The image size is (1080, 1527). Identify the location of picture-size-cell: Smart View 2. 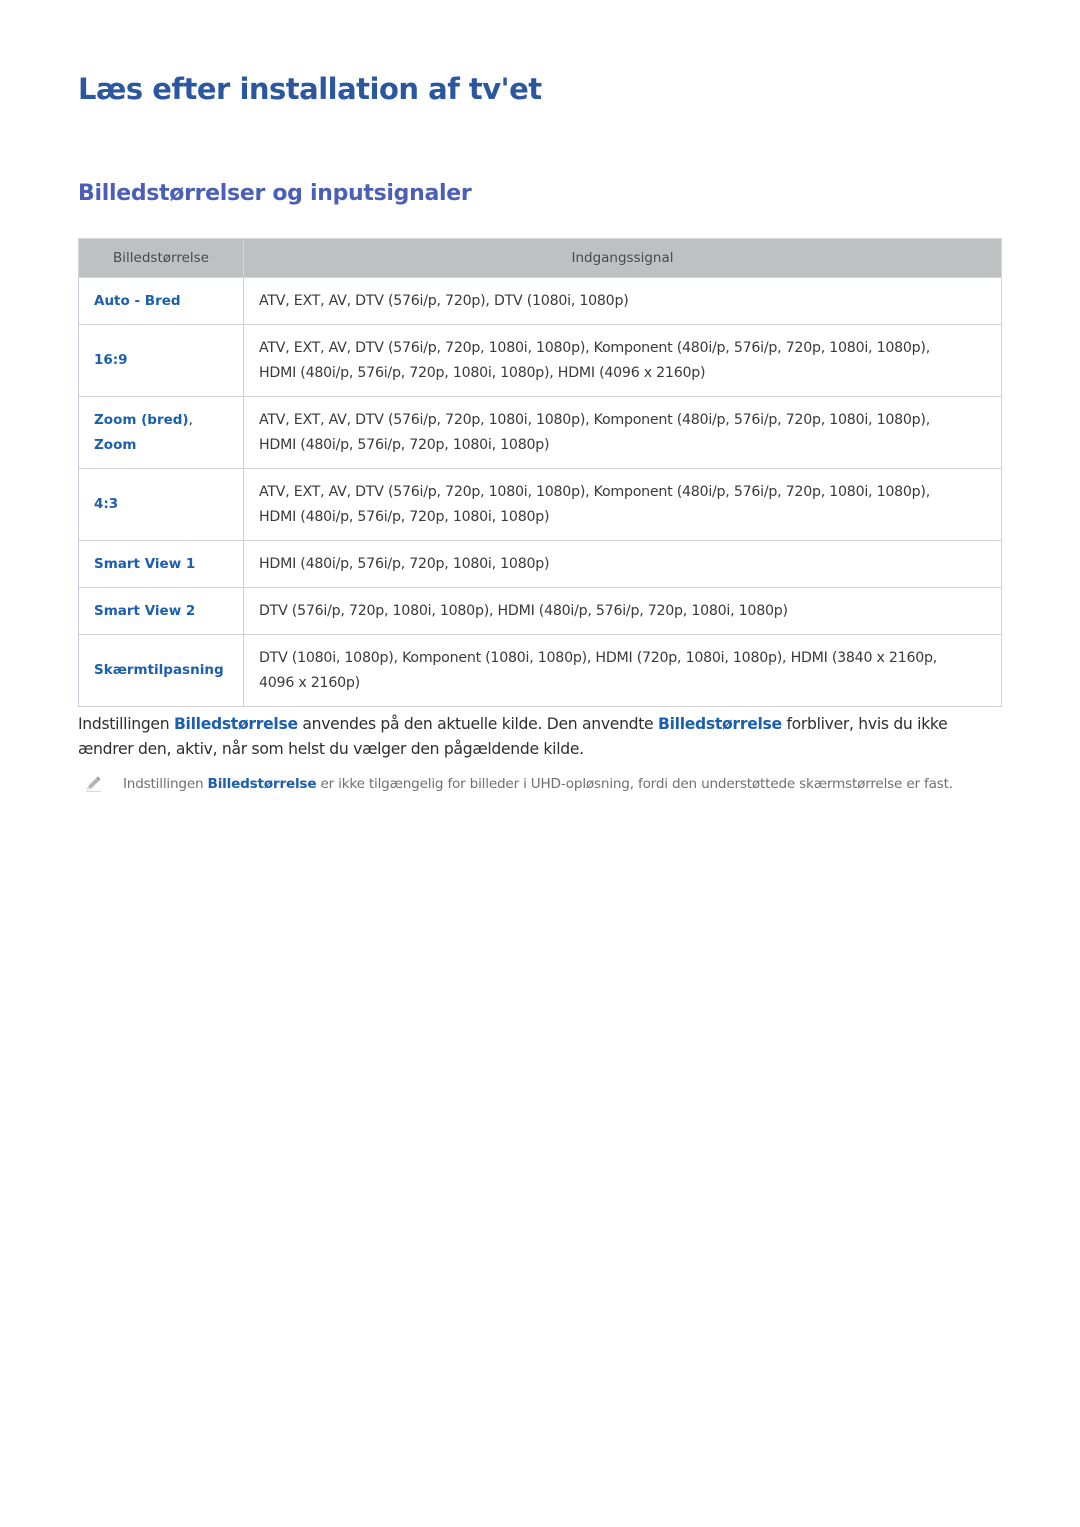
(161, 611).